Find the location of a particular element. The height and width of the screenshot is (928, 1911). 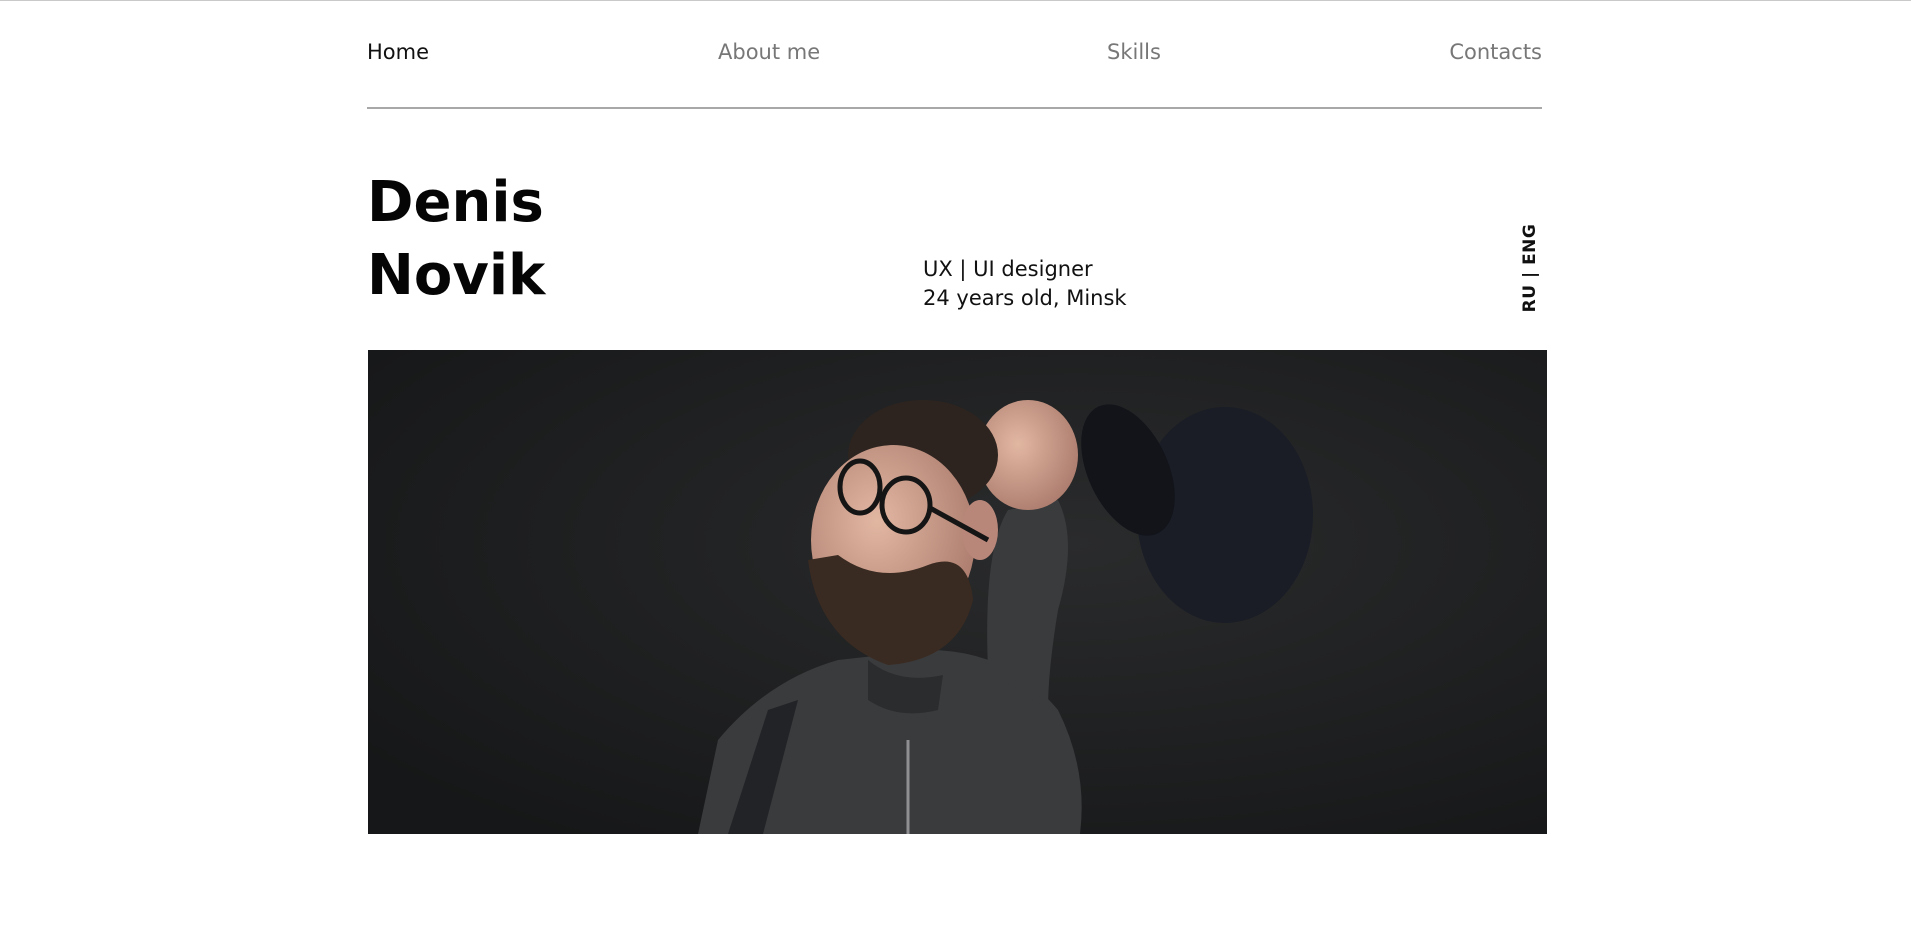

nav-skills-link: Skills is located at coordinates (1134, 52).